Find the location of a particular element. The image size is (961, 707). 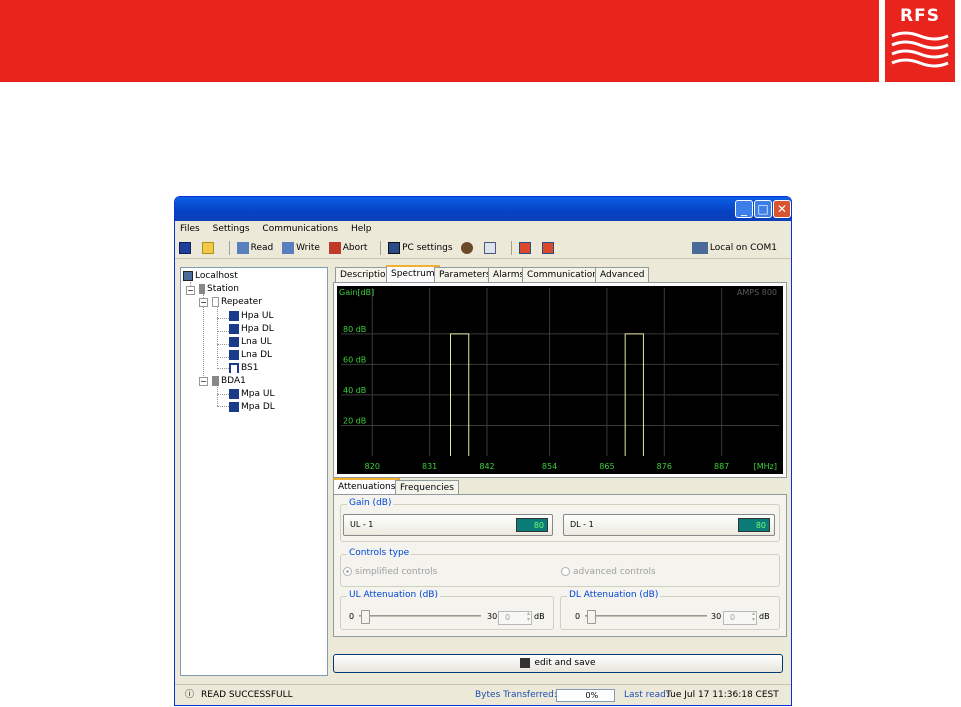

maximize-button: □ is located at coordinates (763, 209).